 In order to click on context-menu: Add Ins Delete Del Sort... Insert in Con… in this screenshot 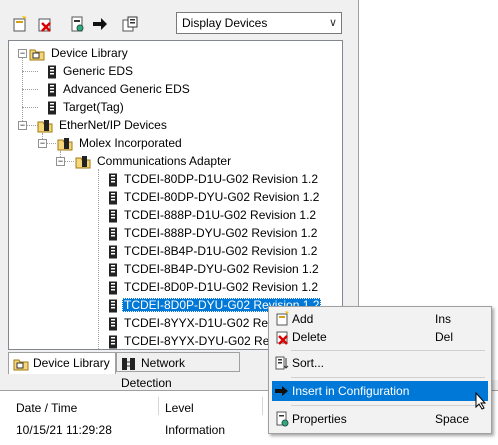, I will do `click(380, 370)`.